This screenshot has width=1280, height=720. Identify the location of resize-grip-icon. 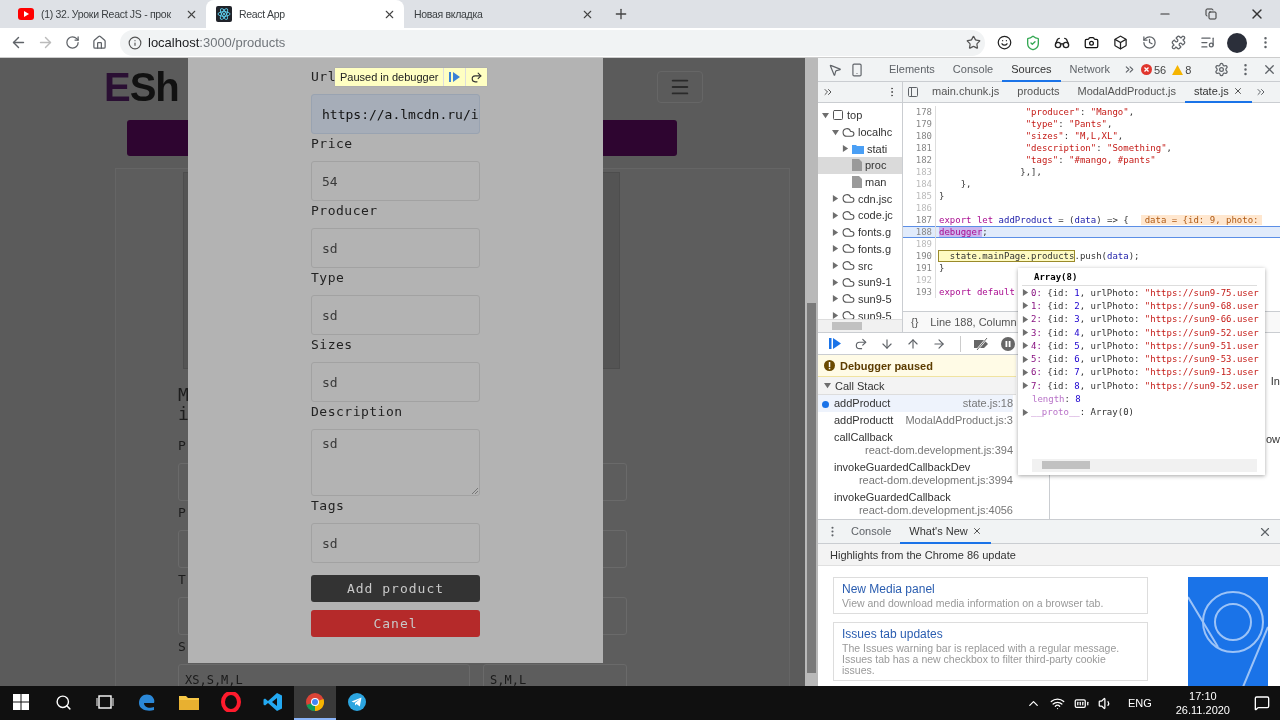
(475, 491).